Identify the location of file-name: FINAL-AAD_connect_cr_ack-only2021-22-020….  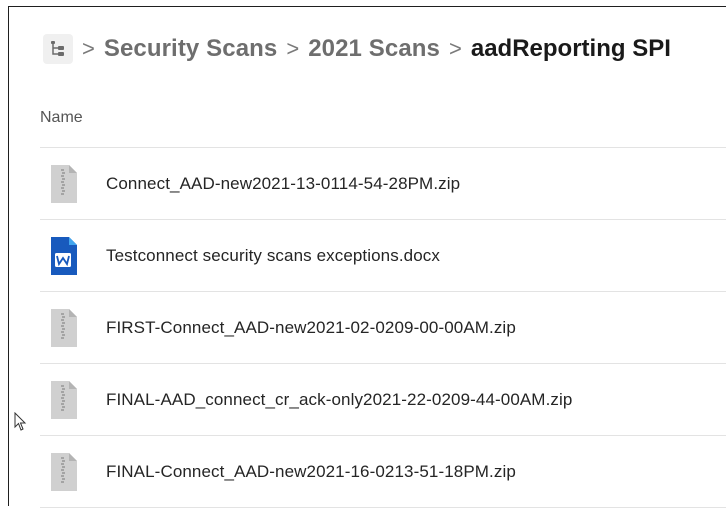
(339, 400).